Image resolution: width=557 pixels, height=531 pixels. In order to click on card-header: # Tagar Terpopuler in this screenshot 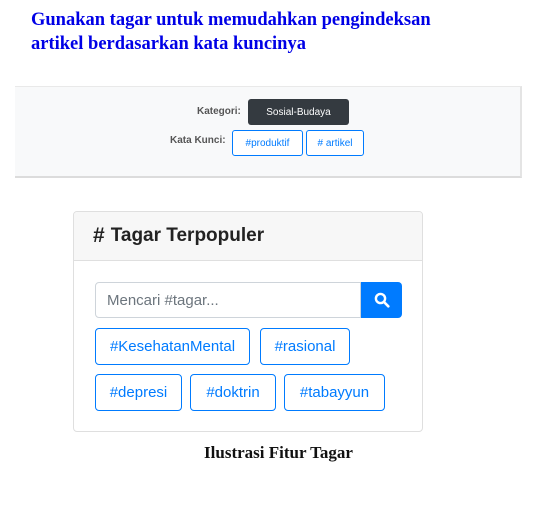, I will do `click(248, 236)`.